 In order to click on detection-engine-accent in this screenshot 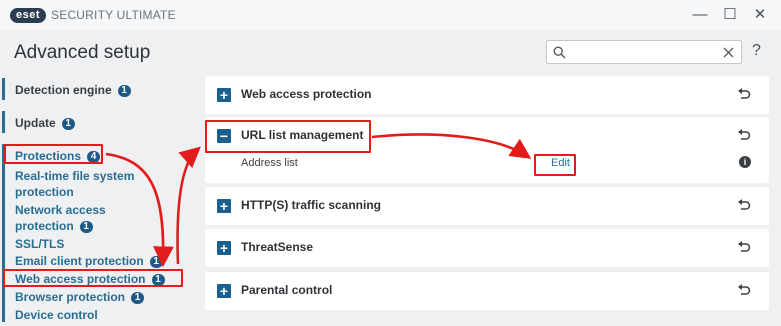, I will do `click(3, 89)`.